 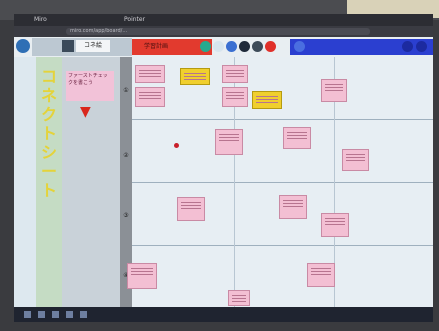 I want to click on board-toolbar: コネ絵 学習計画, so click(x=223, y=47).